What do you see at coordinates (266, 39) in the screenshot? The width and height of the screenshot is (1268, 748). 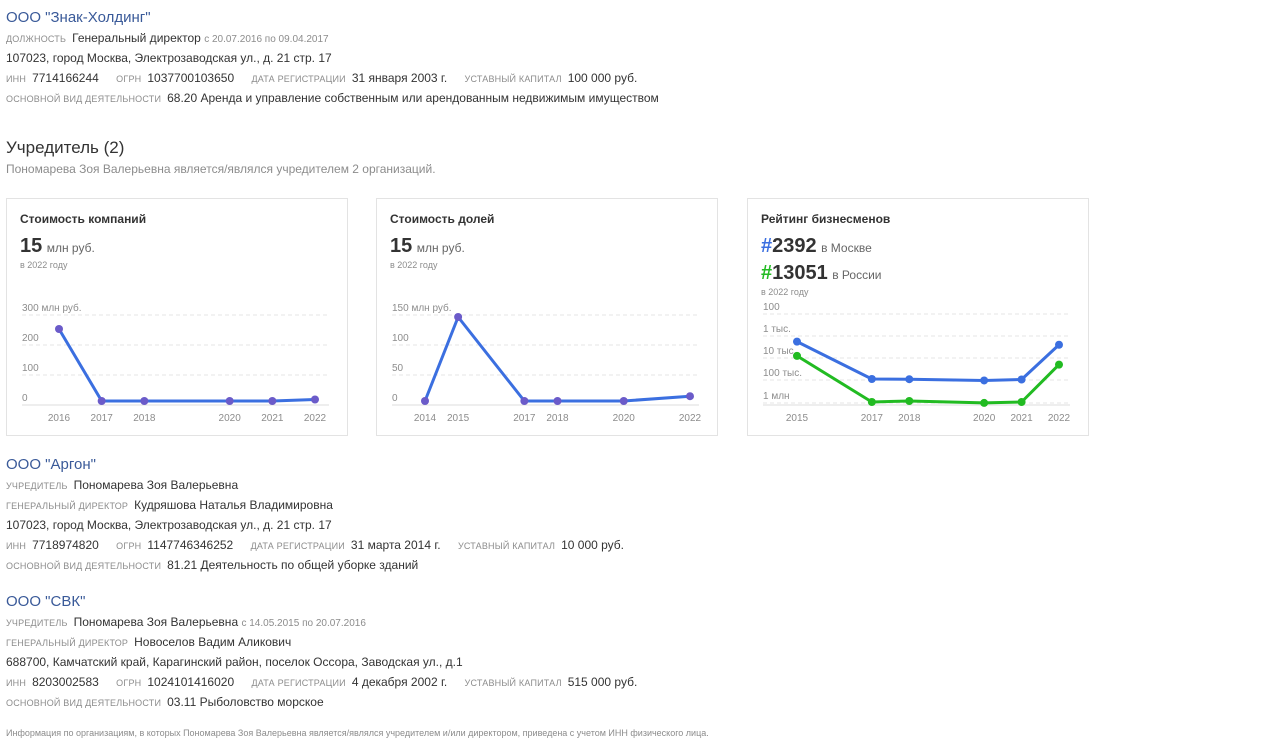 I see `role-dates: с 20.07.2016 по 09.04.2017` at bounding box center [266, 39].